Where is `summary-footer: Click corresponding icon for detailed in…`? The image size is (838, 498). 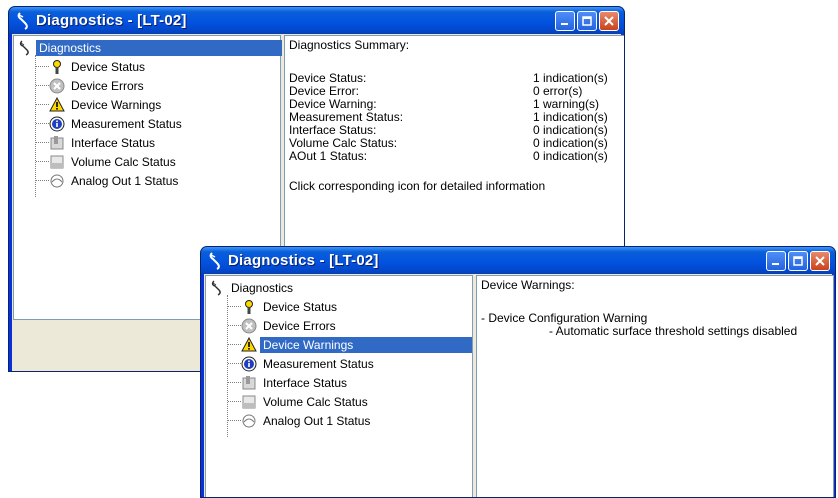
summary-footer: Click corresponding icon for detailed in… is located at coordinates (417, 186).